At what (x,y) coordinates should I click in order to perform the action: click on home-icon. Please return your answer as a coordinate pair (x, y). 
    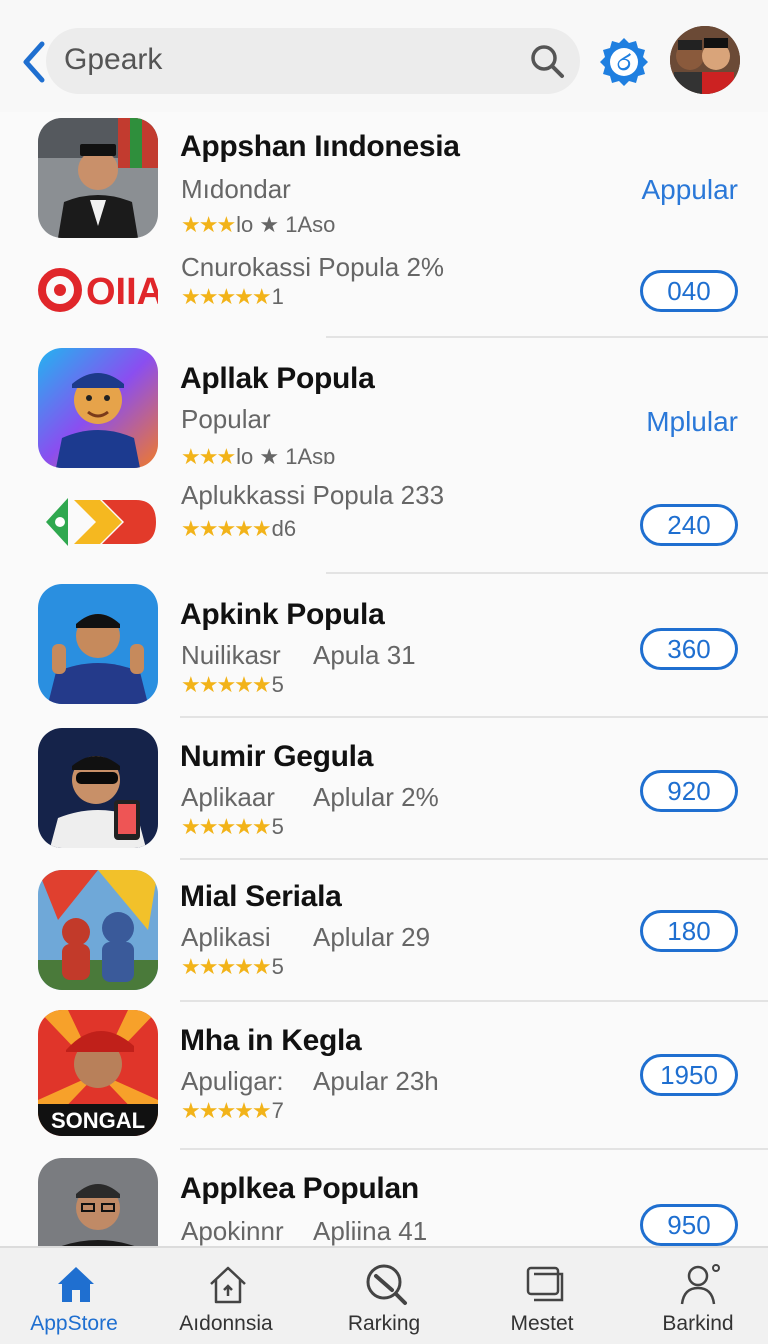
    Looking at the image, I should click on (76, 1284).